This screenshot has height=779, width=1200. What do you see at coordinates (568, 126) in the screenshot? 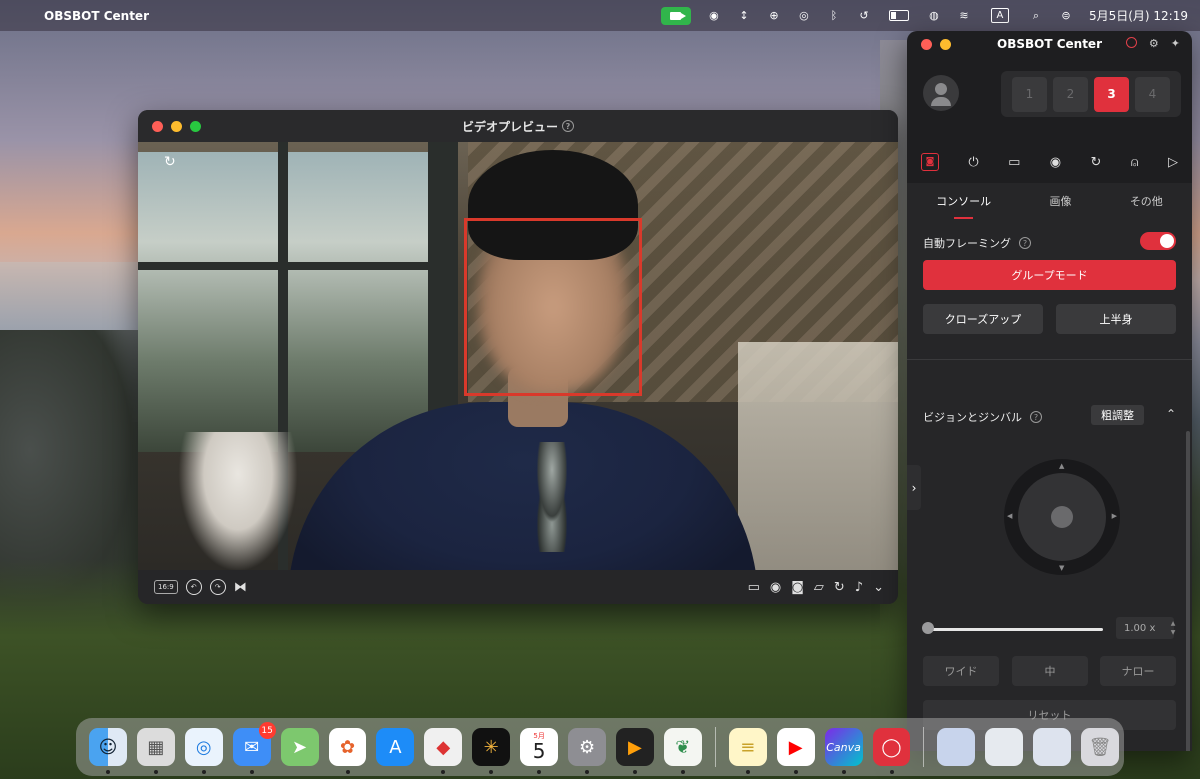
I see `help-icon: ?` at bounding box center [568, 126].